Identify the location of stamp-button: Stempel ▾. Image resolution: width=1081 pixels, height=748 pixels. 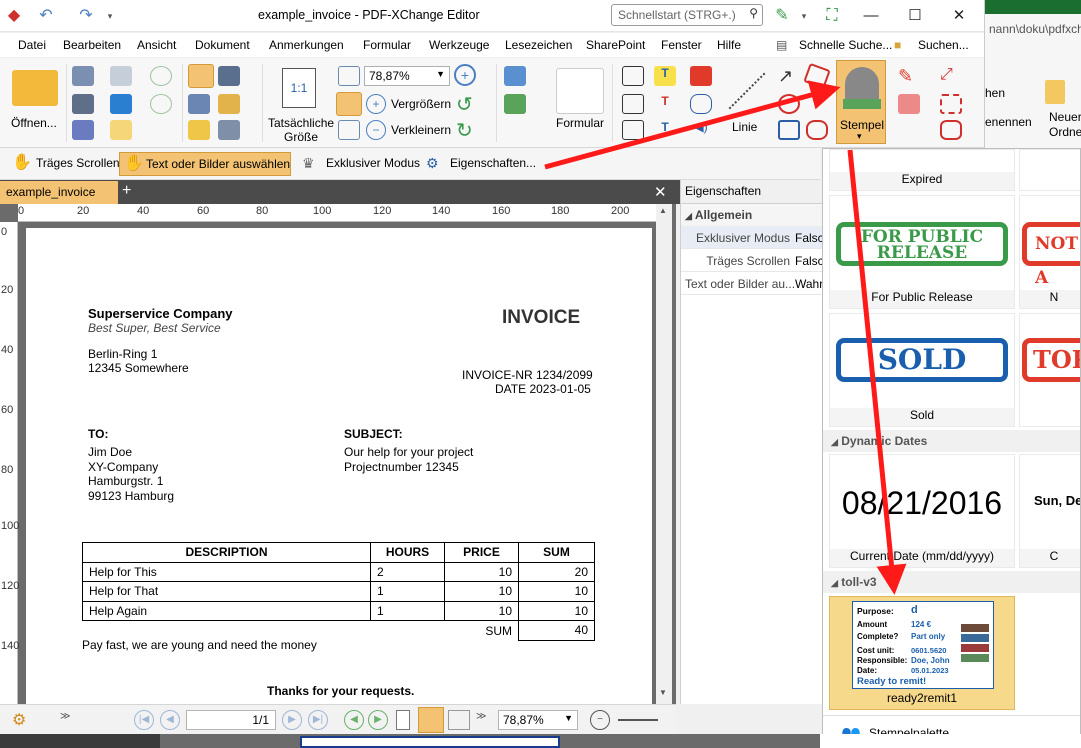
(861, 102).